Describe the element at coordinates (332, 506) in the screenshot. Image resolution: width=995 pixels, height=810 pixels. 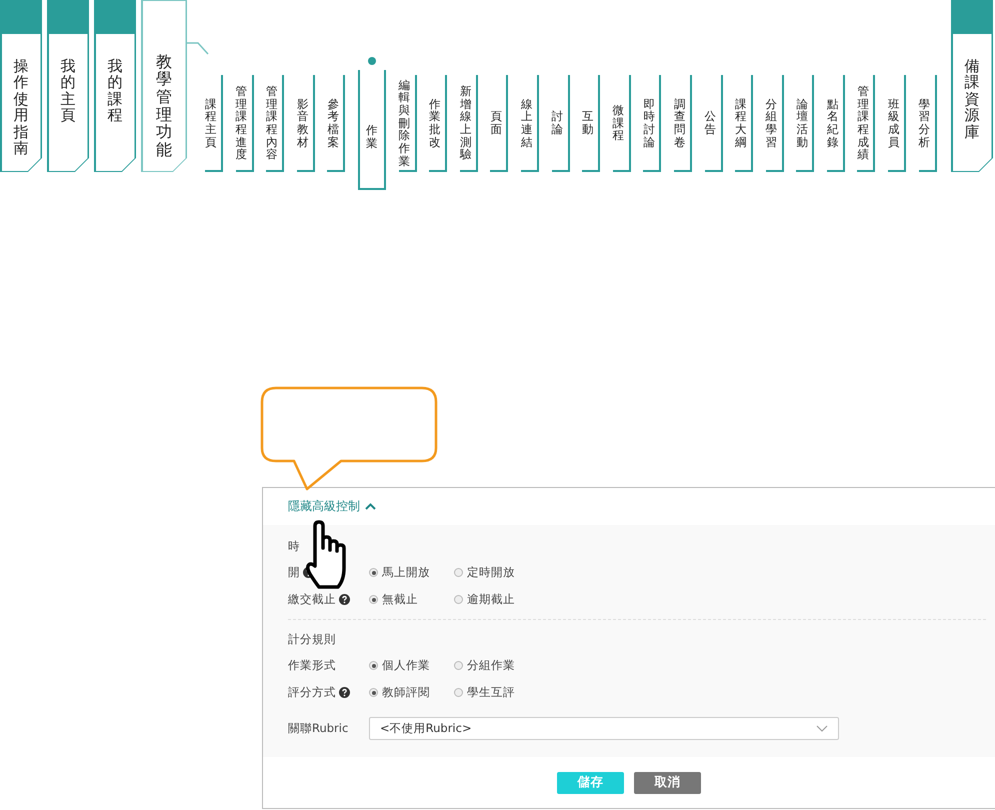
I see `advanced-toggle: 隱藏高級控制` at that location.